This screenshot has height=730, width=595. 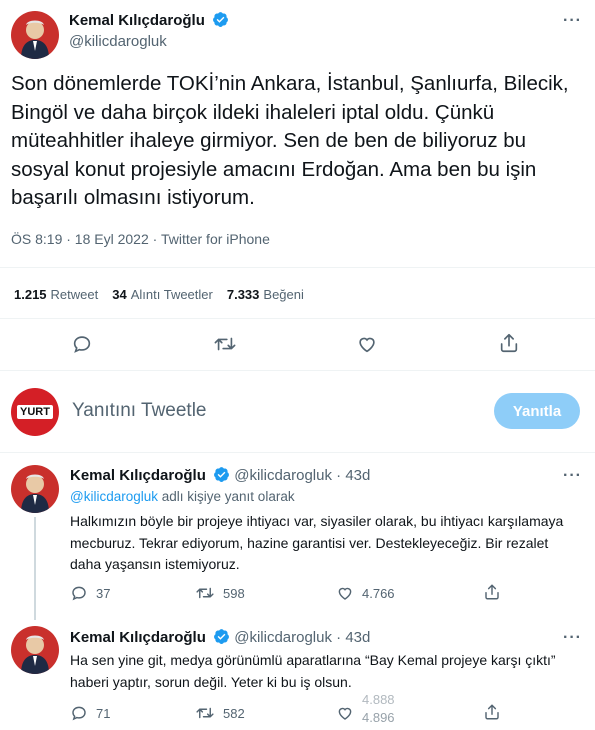 What do you see at coordinates (139, 411) in the screenshot?
I see `reply-input: Yanıtını Tweetle` at bounding box center [139, 411].